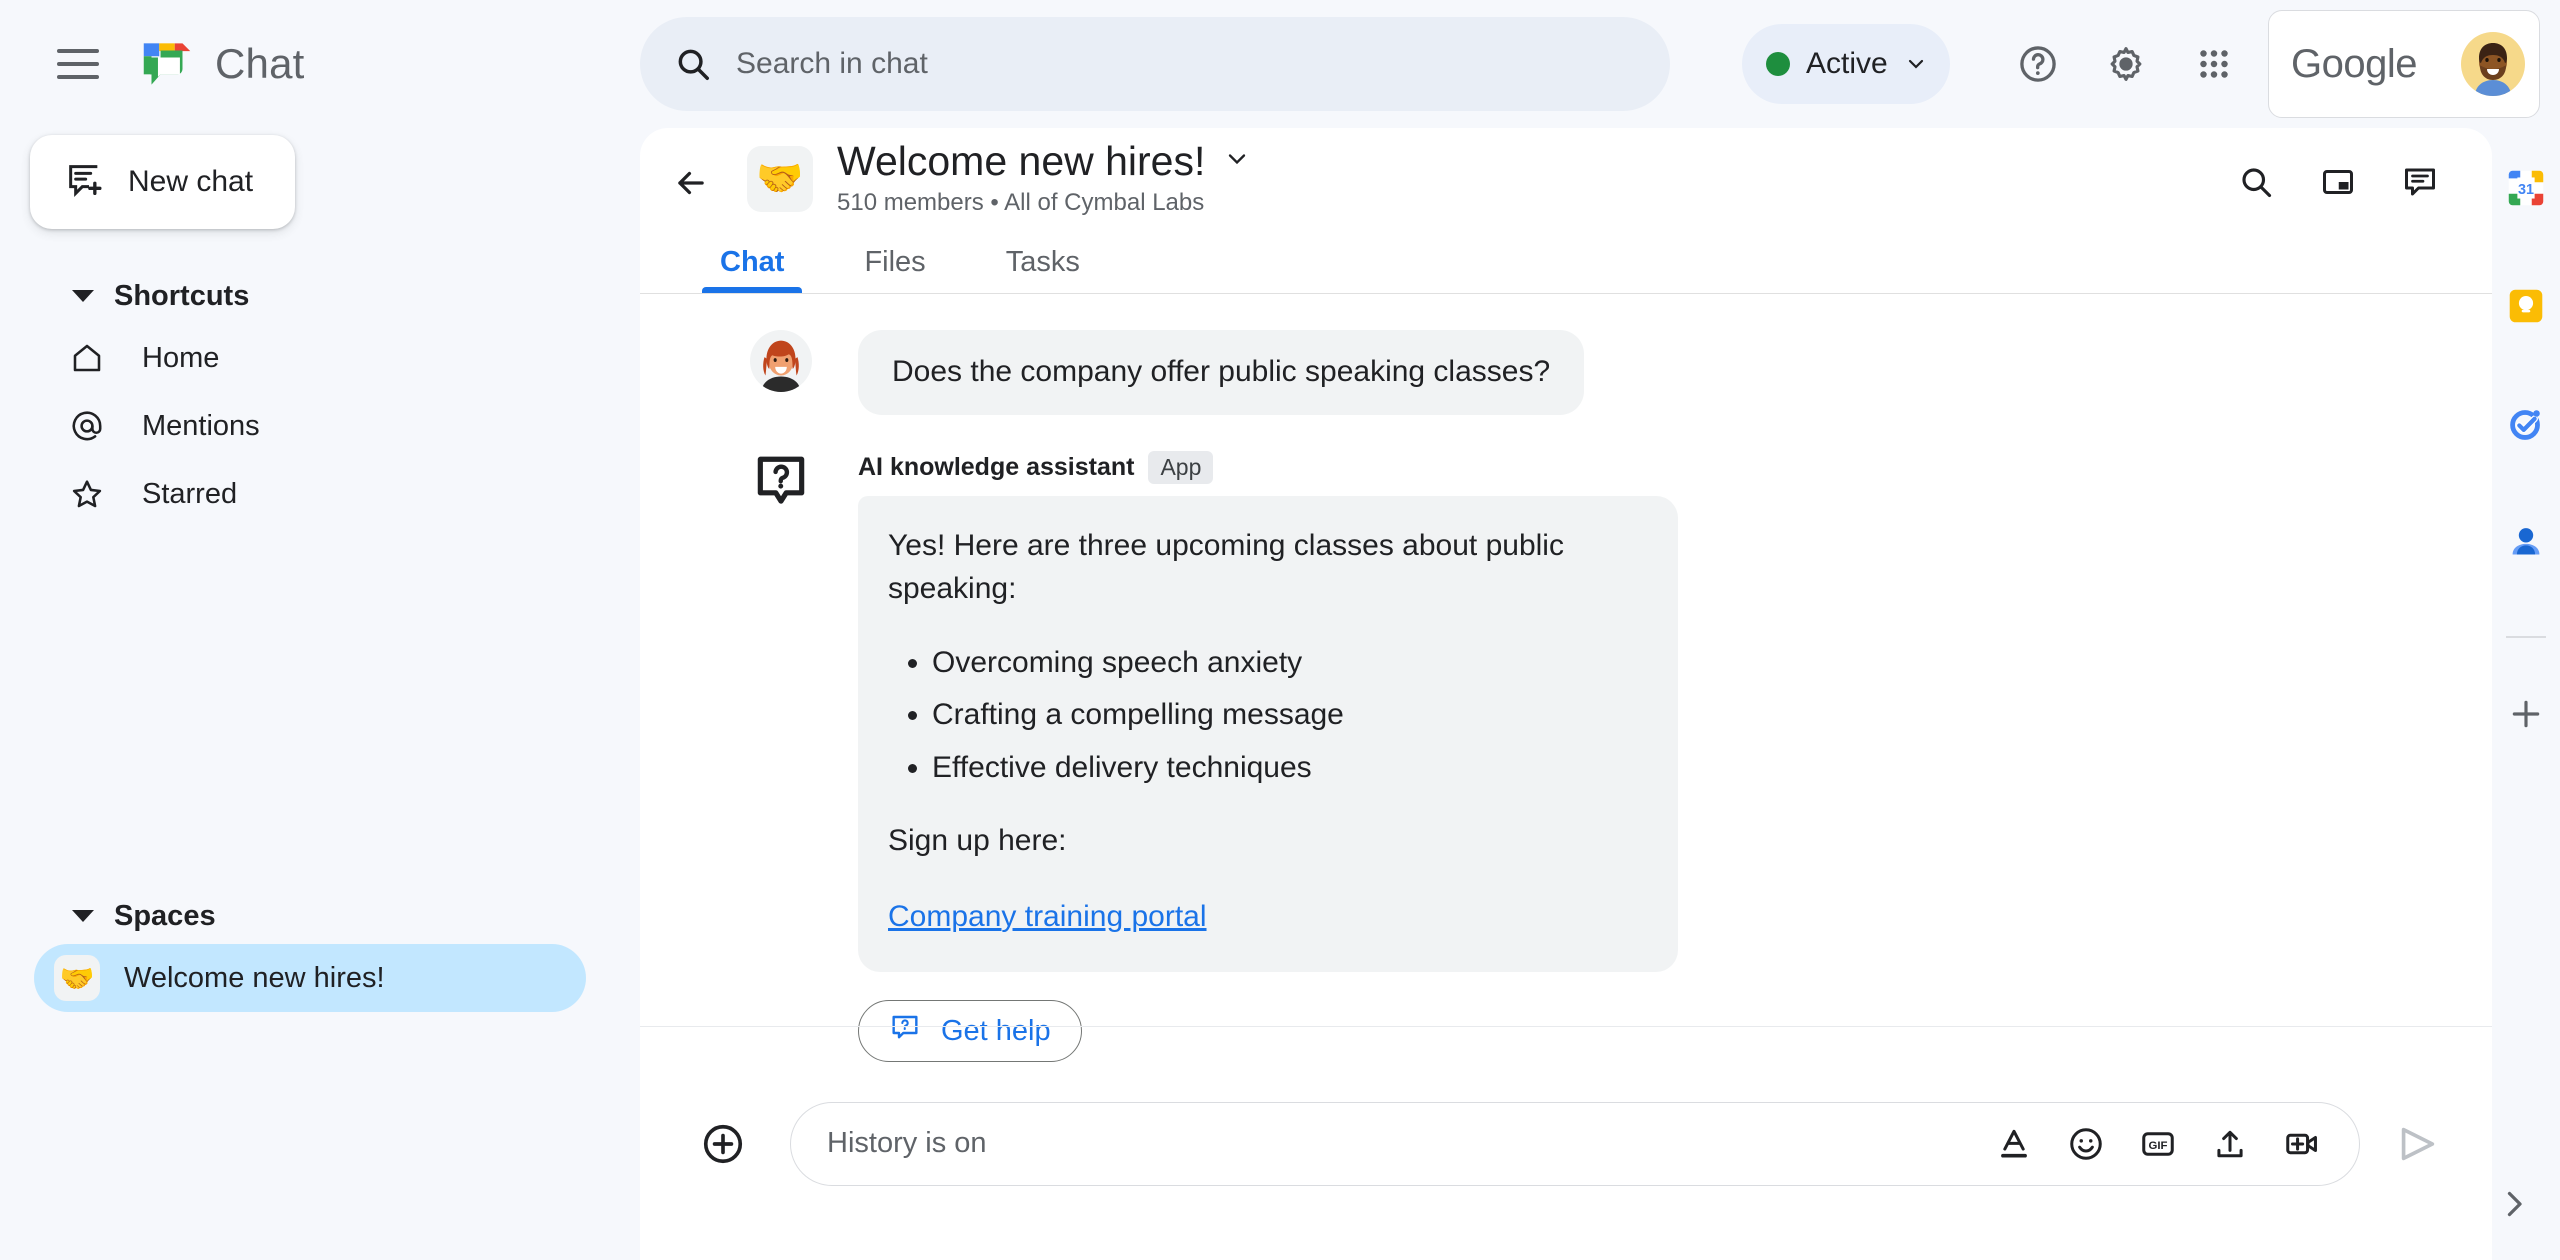  What do you see at coordinates (2302, 1144) in the screenshot?
I see `add-video-icon` at bounding box center [2302, 1144].